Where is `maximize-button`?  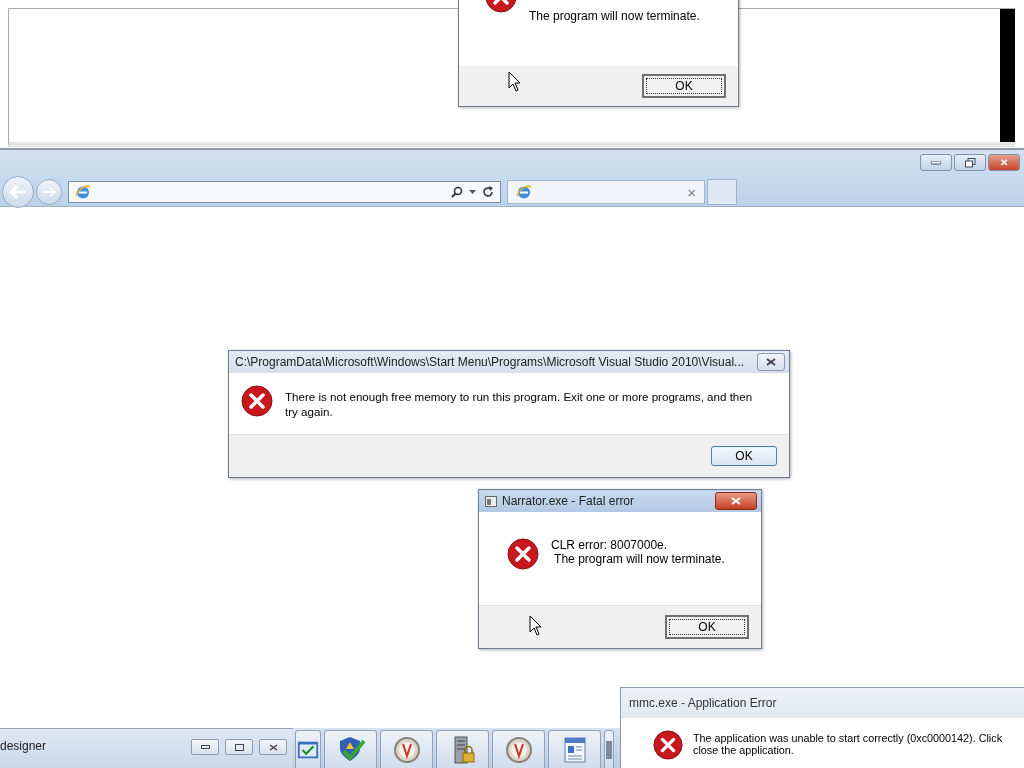 maximize-button is located at coordinates (239, 747).